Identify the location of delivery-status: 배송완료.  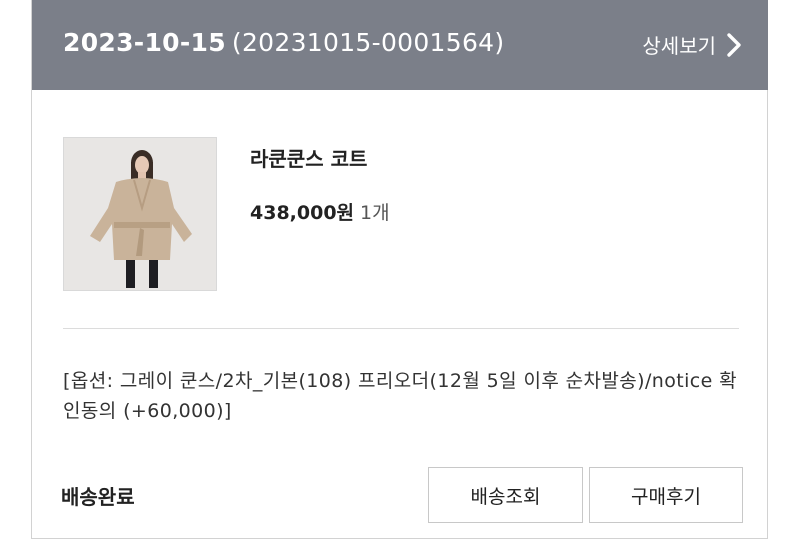
(98, 497).